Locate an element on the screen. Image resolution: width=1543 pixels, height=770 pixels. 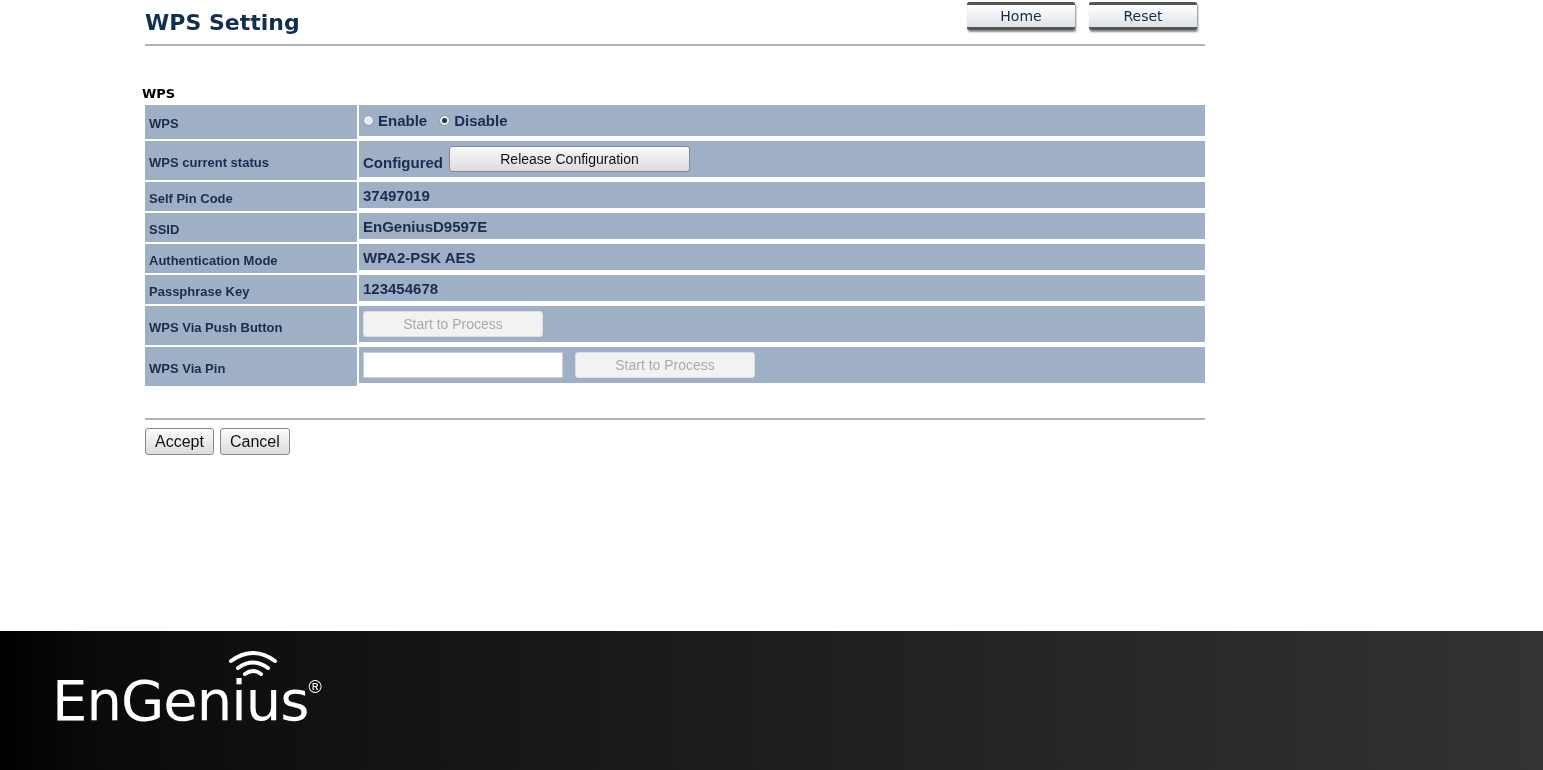
radio-option: Enable is located at coordinates (395, 120).